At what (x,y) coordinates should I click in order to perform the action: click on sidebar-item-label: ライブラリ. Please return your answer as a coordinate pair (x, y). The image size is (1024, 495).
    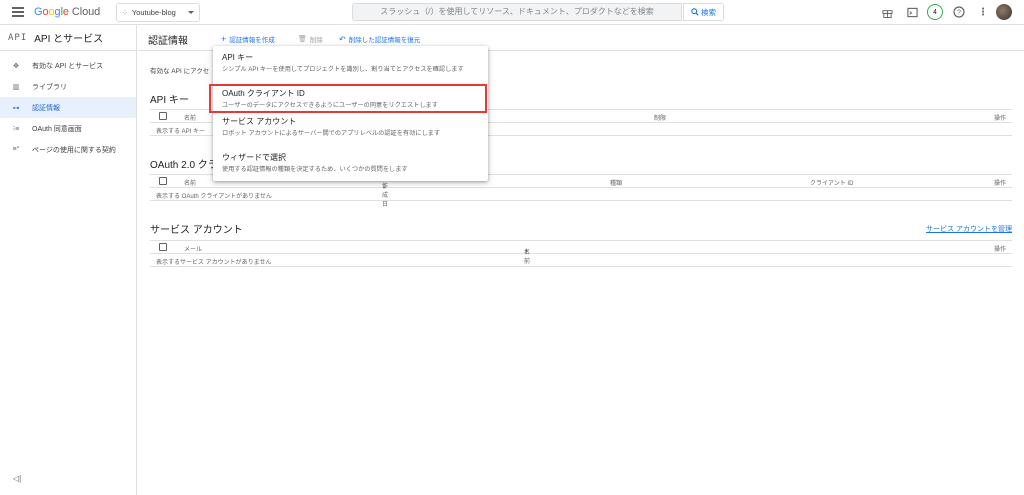
    Looking at the image, I should click on (49, 87).